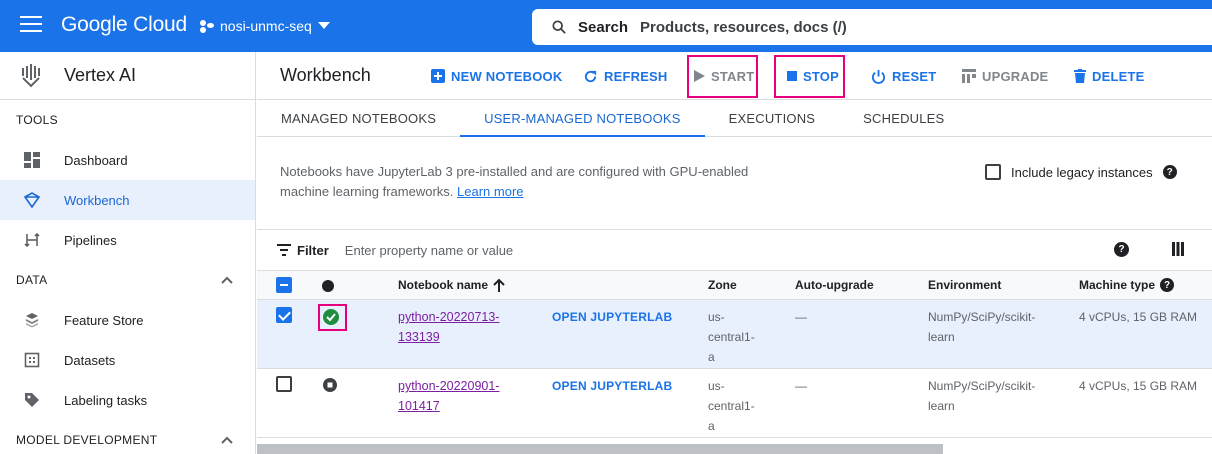  I want to click on search-bar: Search Products, resources, docs (/), so click(872, 27).